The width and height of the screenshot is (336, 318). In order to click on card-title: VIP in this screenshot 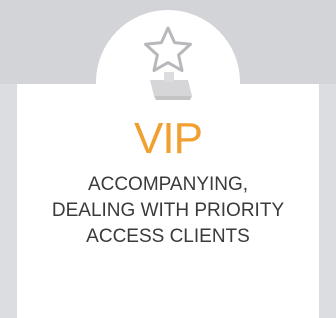, I will do `click(168, 138)`.